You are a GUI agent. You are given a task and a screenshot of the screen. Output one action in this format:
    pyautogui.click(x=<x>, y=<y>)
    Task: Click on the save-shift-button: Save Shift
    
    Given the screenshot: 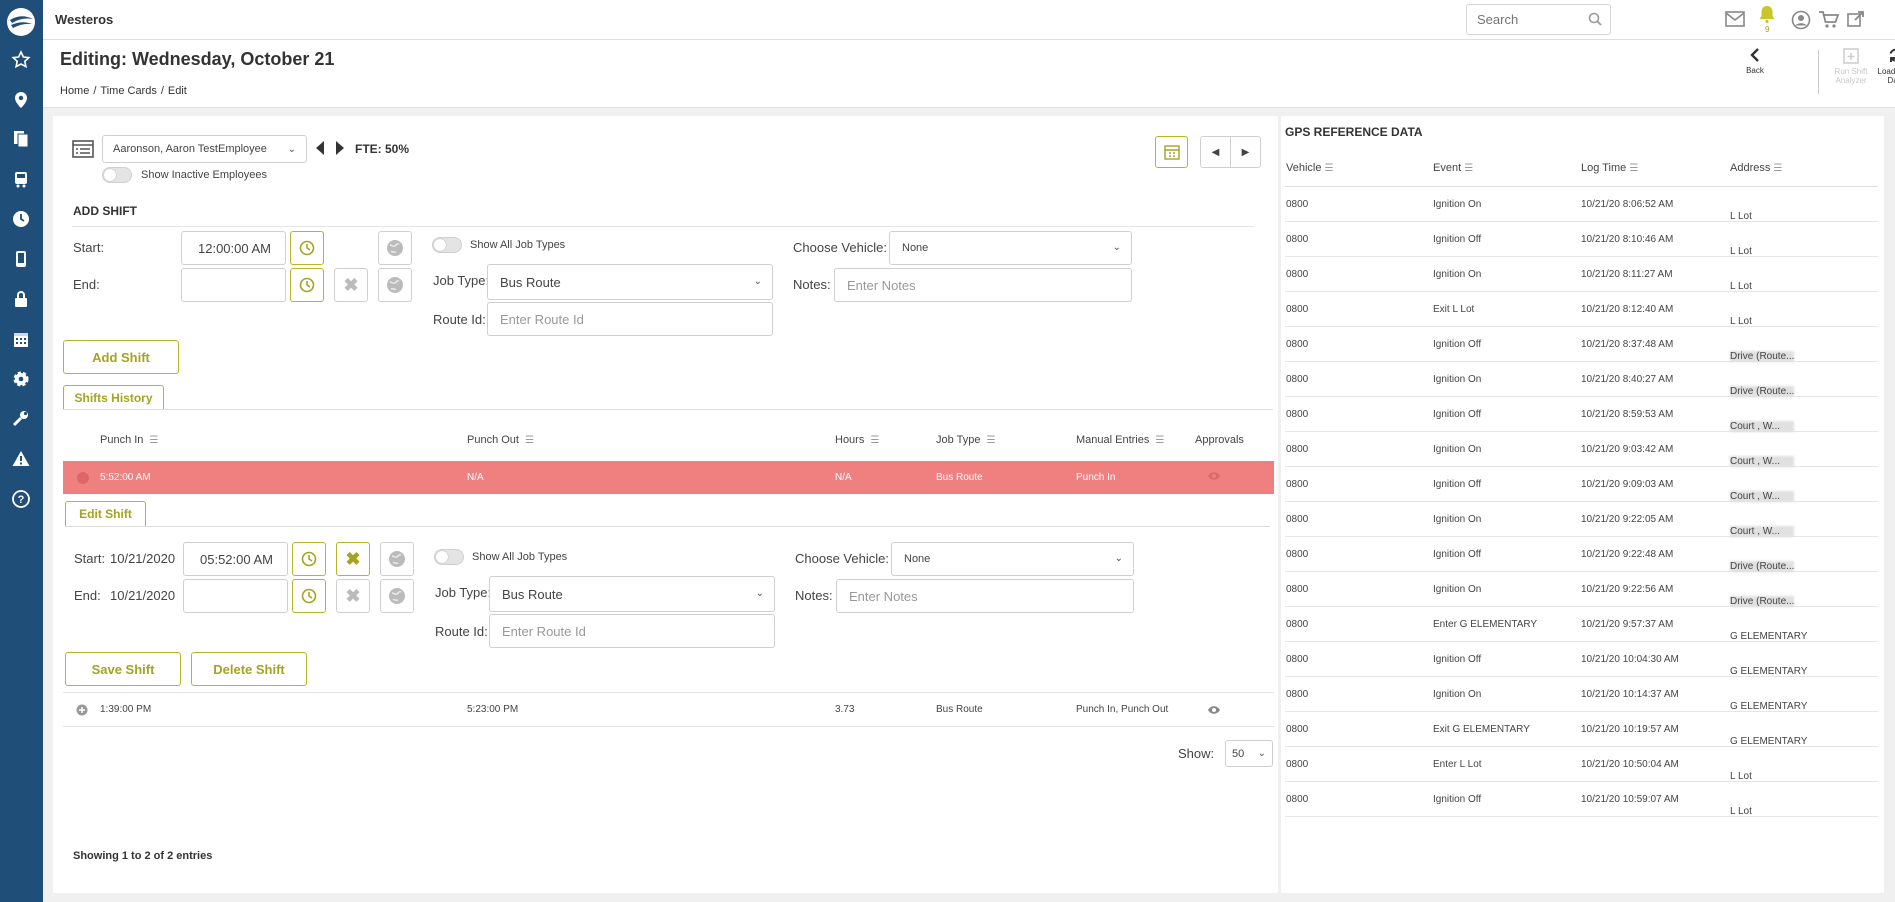 What is the action you would take?
    pyautogui.click(x=123, y=669)
    